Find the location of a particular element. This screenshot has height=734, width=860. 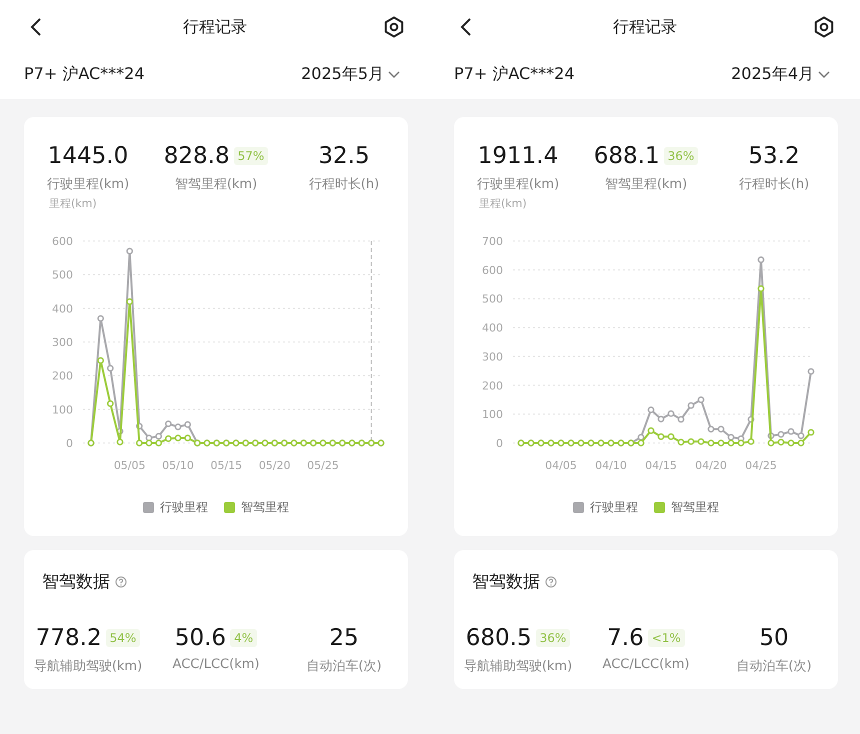

axis-label: 05/25 is located at coordinates (323, 465).